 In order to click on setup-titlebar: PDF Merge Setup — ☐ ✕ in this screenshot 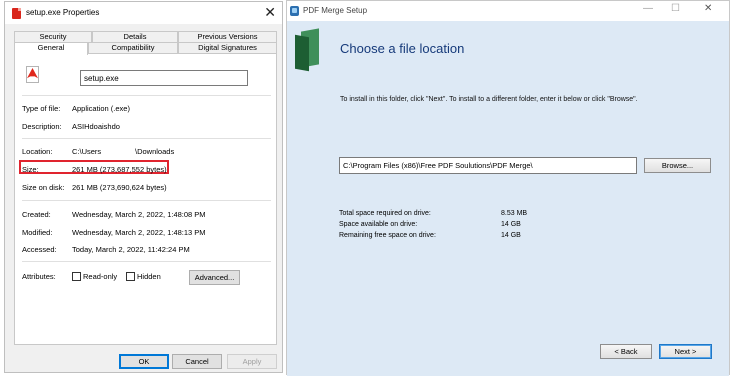, I will do `click(508, 11)`.